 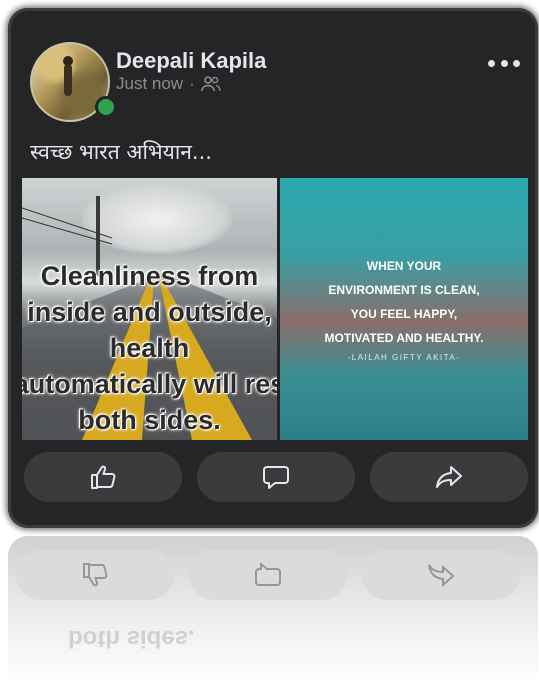 I want to click on share-button, so click(x=449, y=477).